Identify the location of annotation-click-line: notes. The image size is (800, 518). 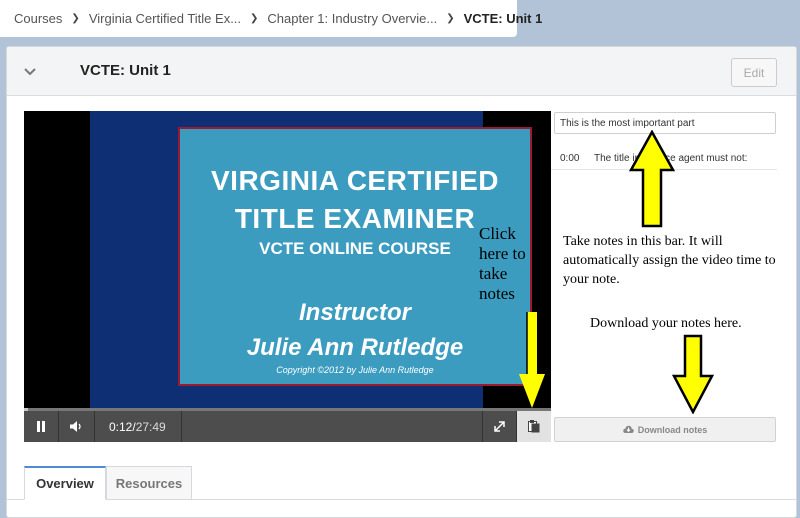
(497, 293).